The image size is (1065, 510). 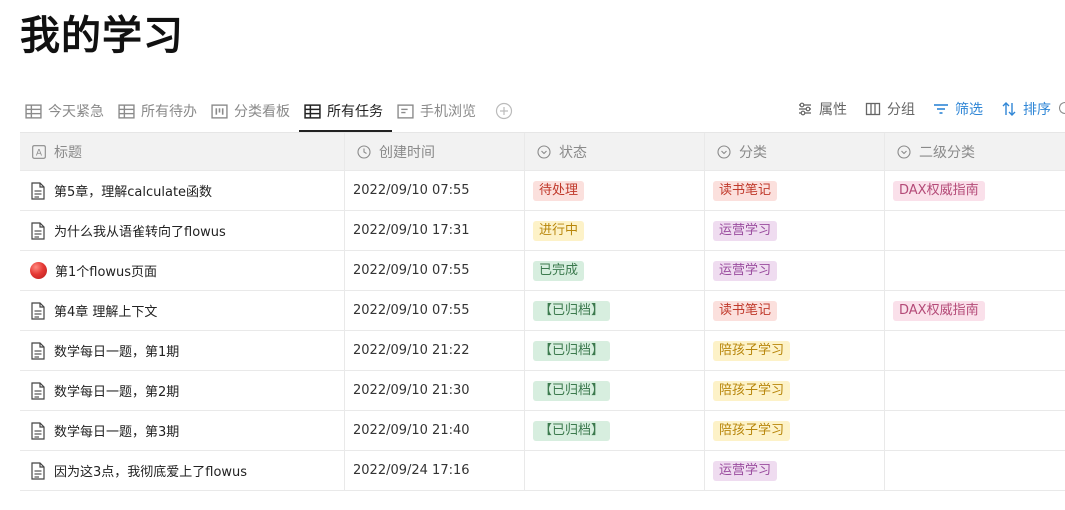 I want to click on title-cell: 数学每日一题，第2期, so click(x=182, y=390).